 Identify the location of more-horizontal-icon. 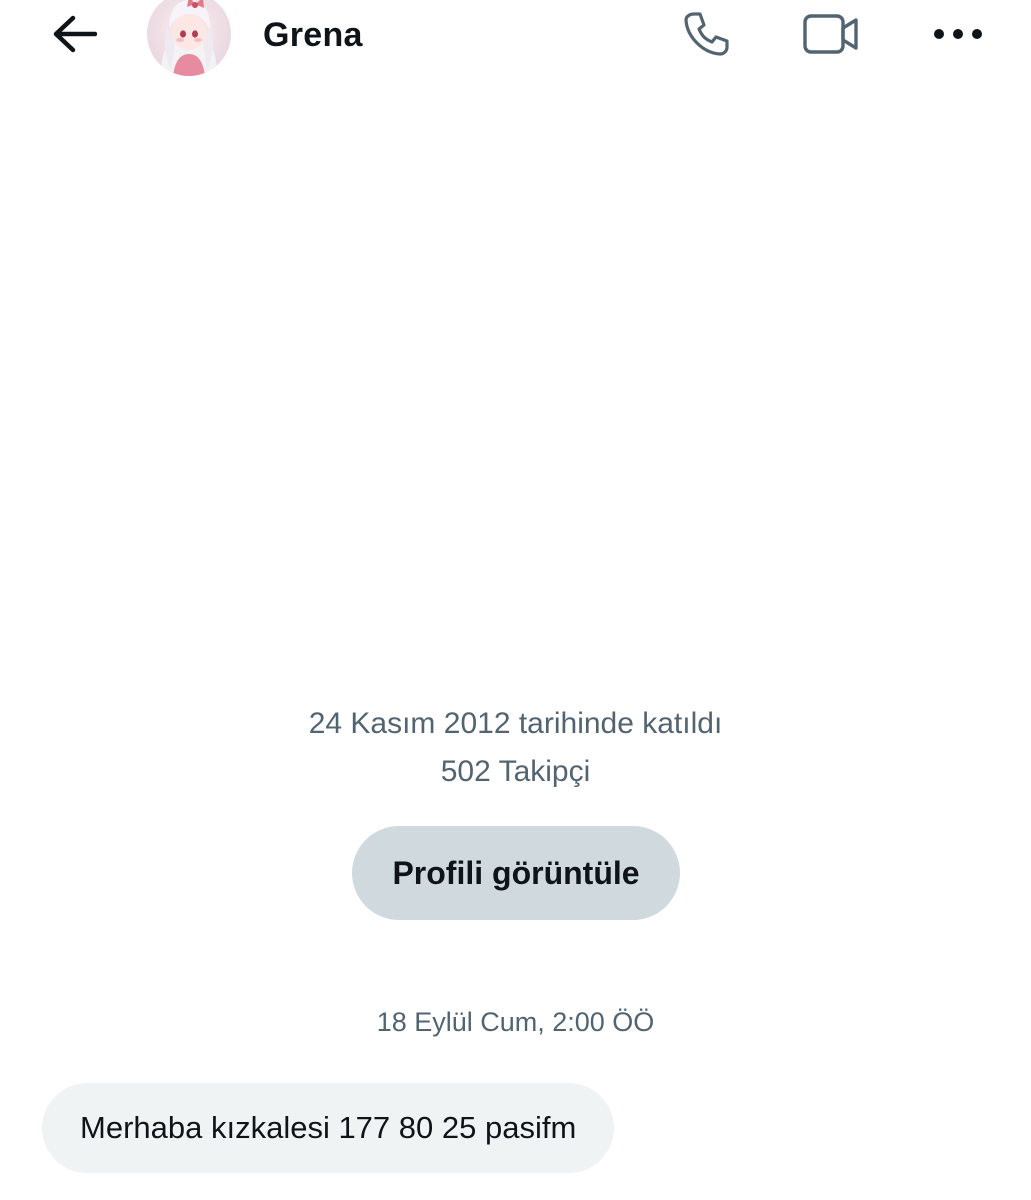
(958, 34).